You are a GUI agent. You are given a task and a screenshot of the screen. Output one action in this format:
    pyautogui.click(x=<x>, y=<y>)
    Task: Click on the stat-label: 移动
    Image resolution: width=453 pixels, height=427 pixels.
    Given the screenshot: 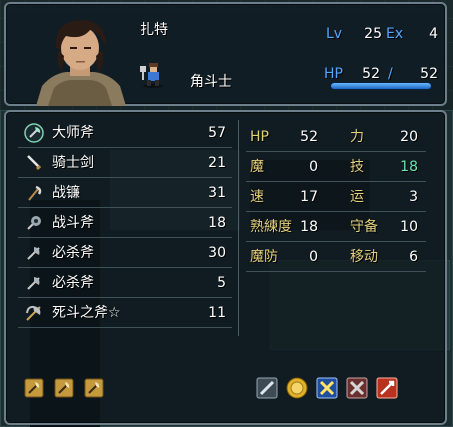 What is the action you would take?
    pyautogui.click(x=364, y=257)
    